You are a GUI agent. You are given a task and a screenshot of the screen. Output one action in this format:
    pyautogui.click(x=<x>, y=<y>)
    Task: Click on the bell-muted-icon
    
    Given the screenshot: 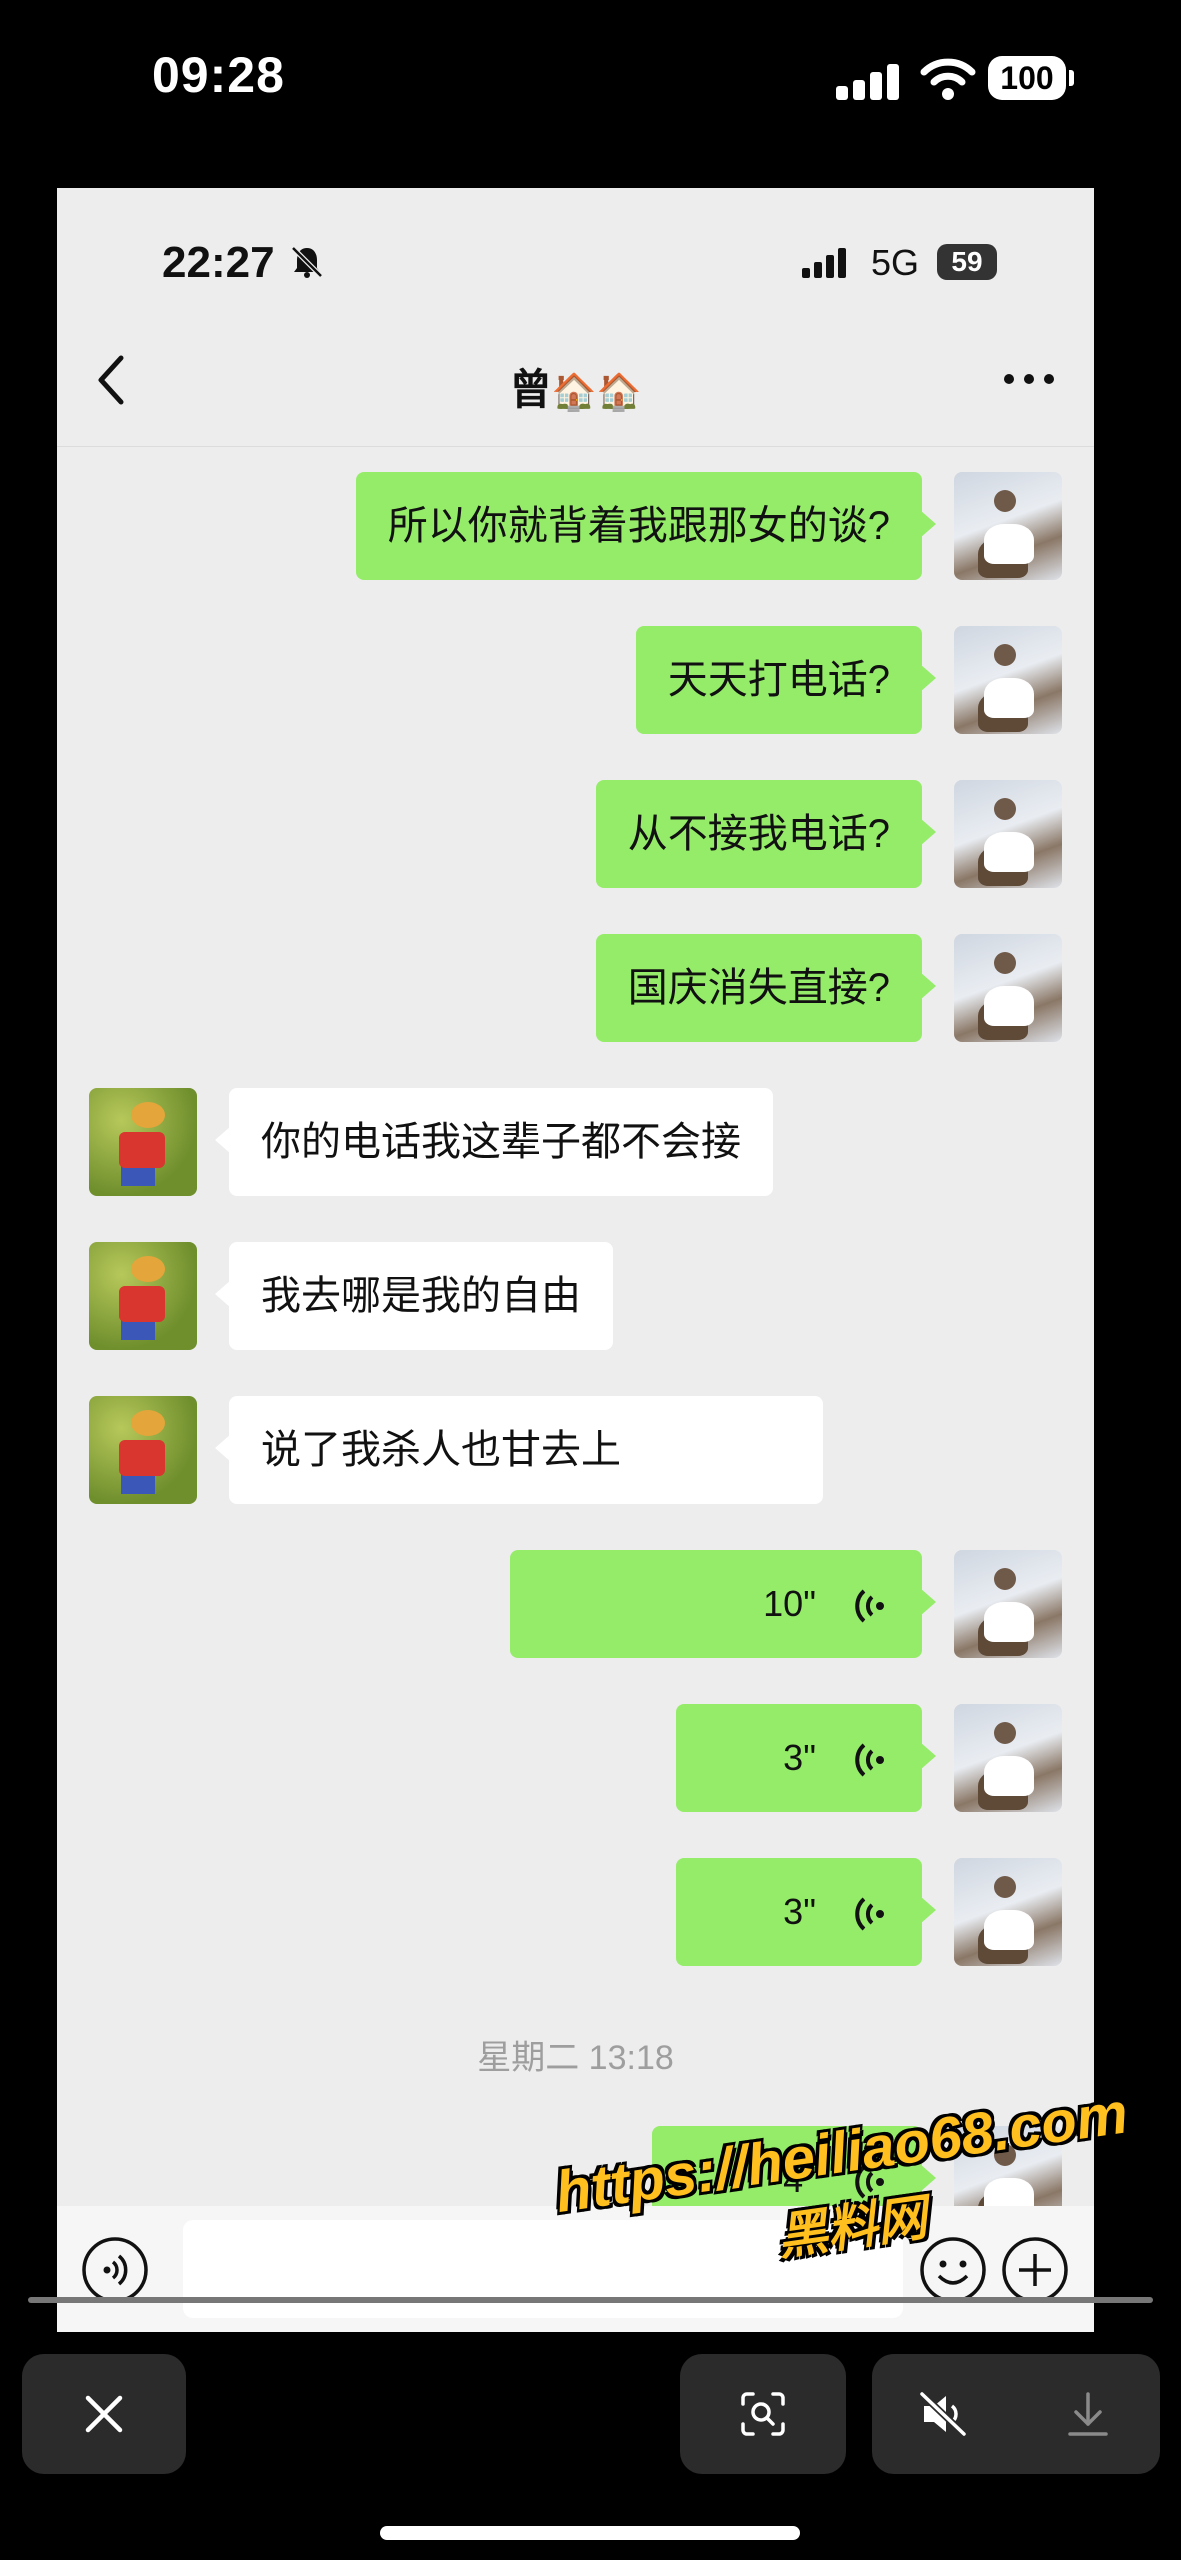 What is the action you would take?
    pyautogui.click(x=307, y=262)
    